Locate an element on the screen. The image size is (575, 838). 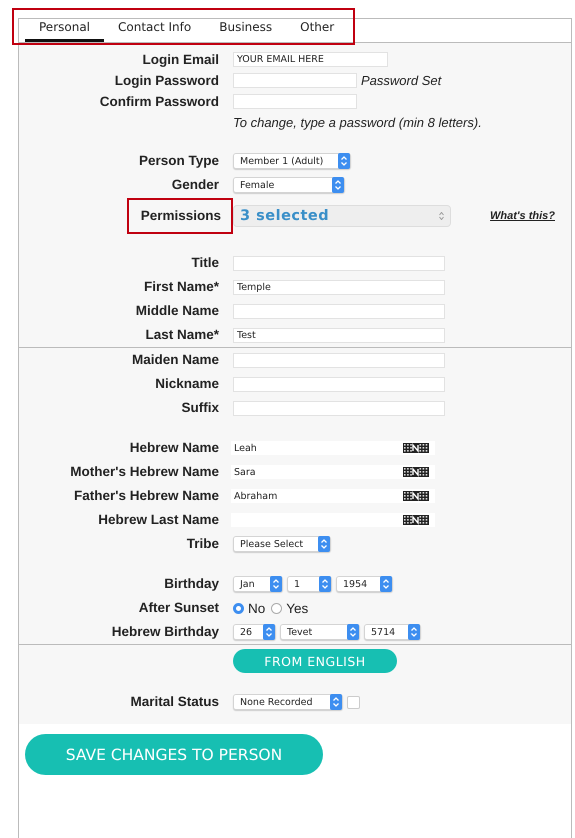
field-label: Maiden Name is located at coordinates (174, 360).